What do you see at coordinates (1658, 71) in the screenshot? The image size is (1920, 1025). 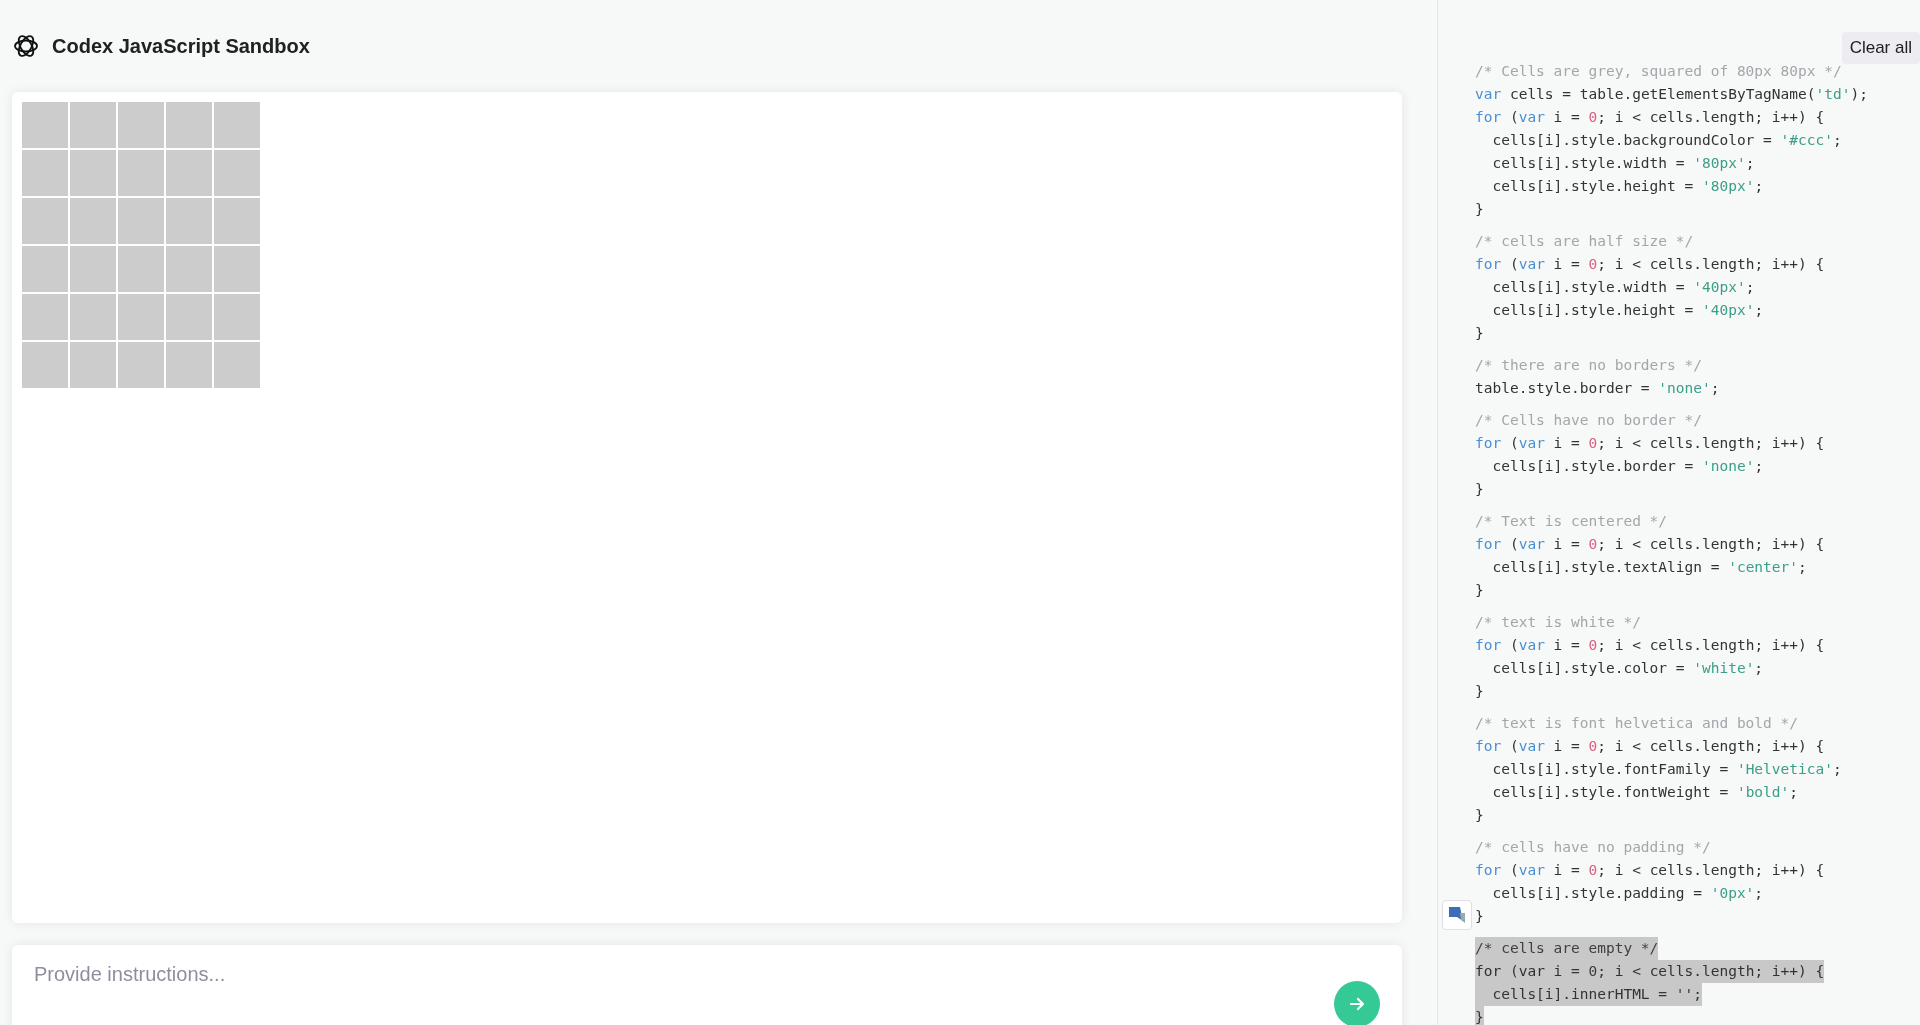 I see `code-line: /* Cells are grey, squared of 80px 80px */` at bounding box center [1658, 71].